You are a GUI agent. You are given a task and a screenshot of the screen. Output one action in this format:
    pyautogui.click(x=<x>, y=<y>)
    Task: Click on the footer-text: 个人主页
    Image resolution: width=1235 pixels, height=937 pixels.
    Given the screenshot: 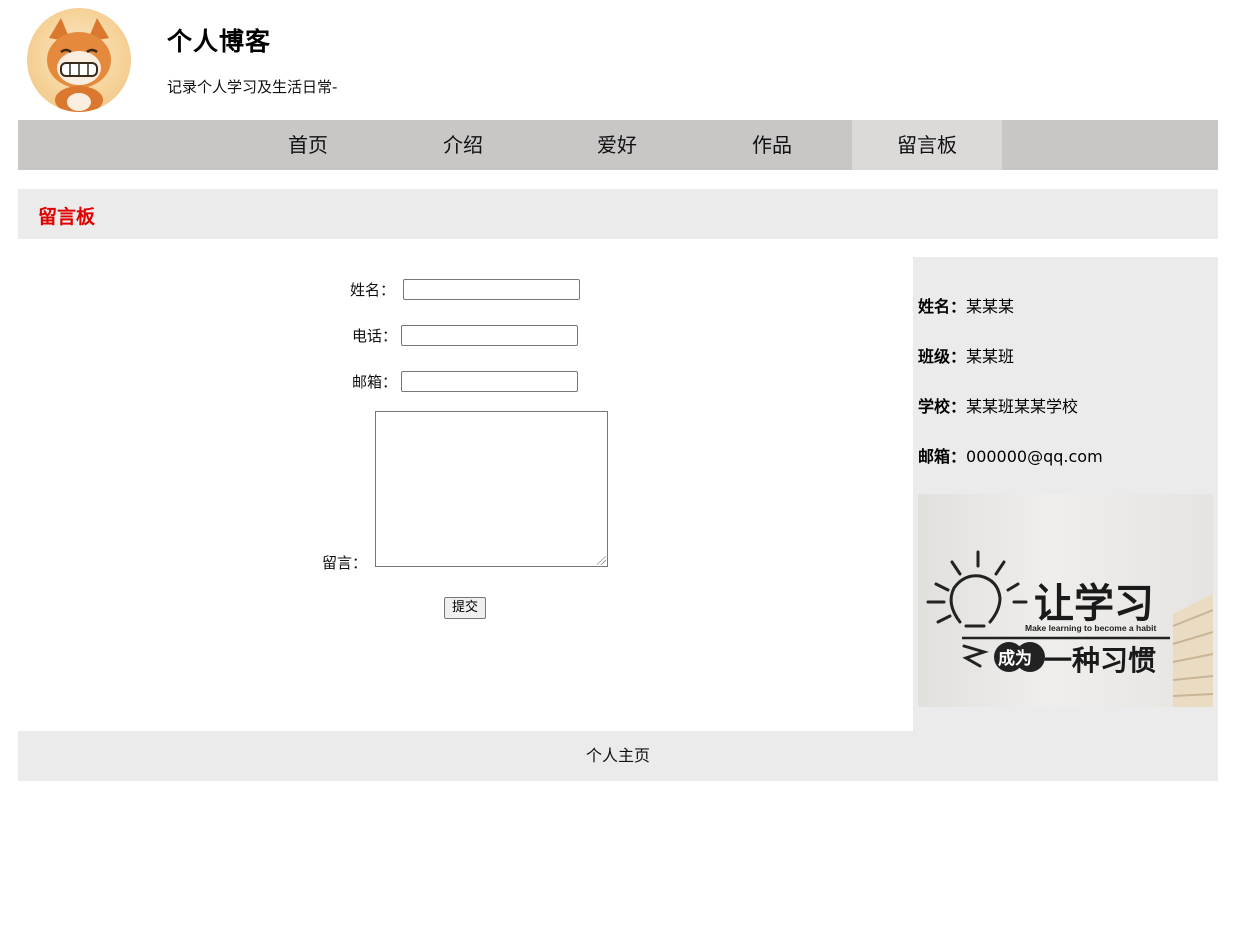 What is the action you would take?
    pyautogui.click(x=617, y=755)
    